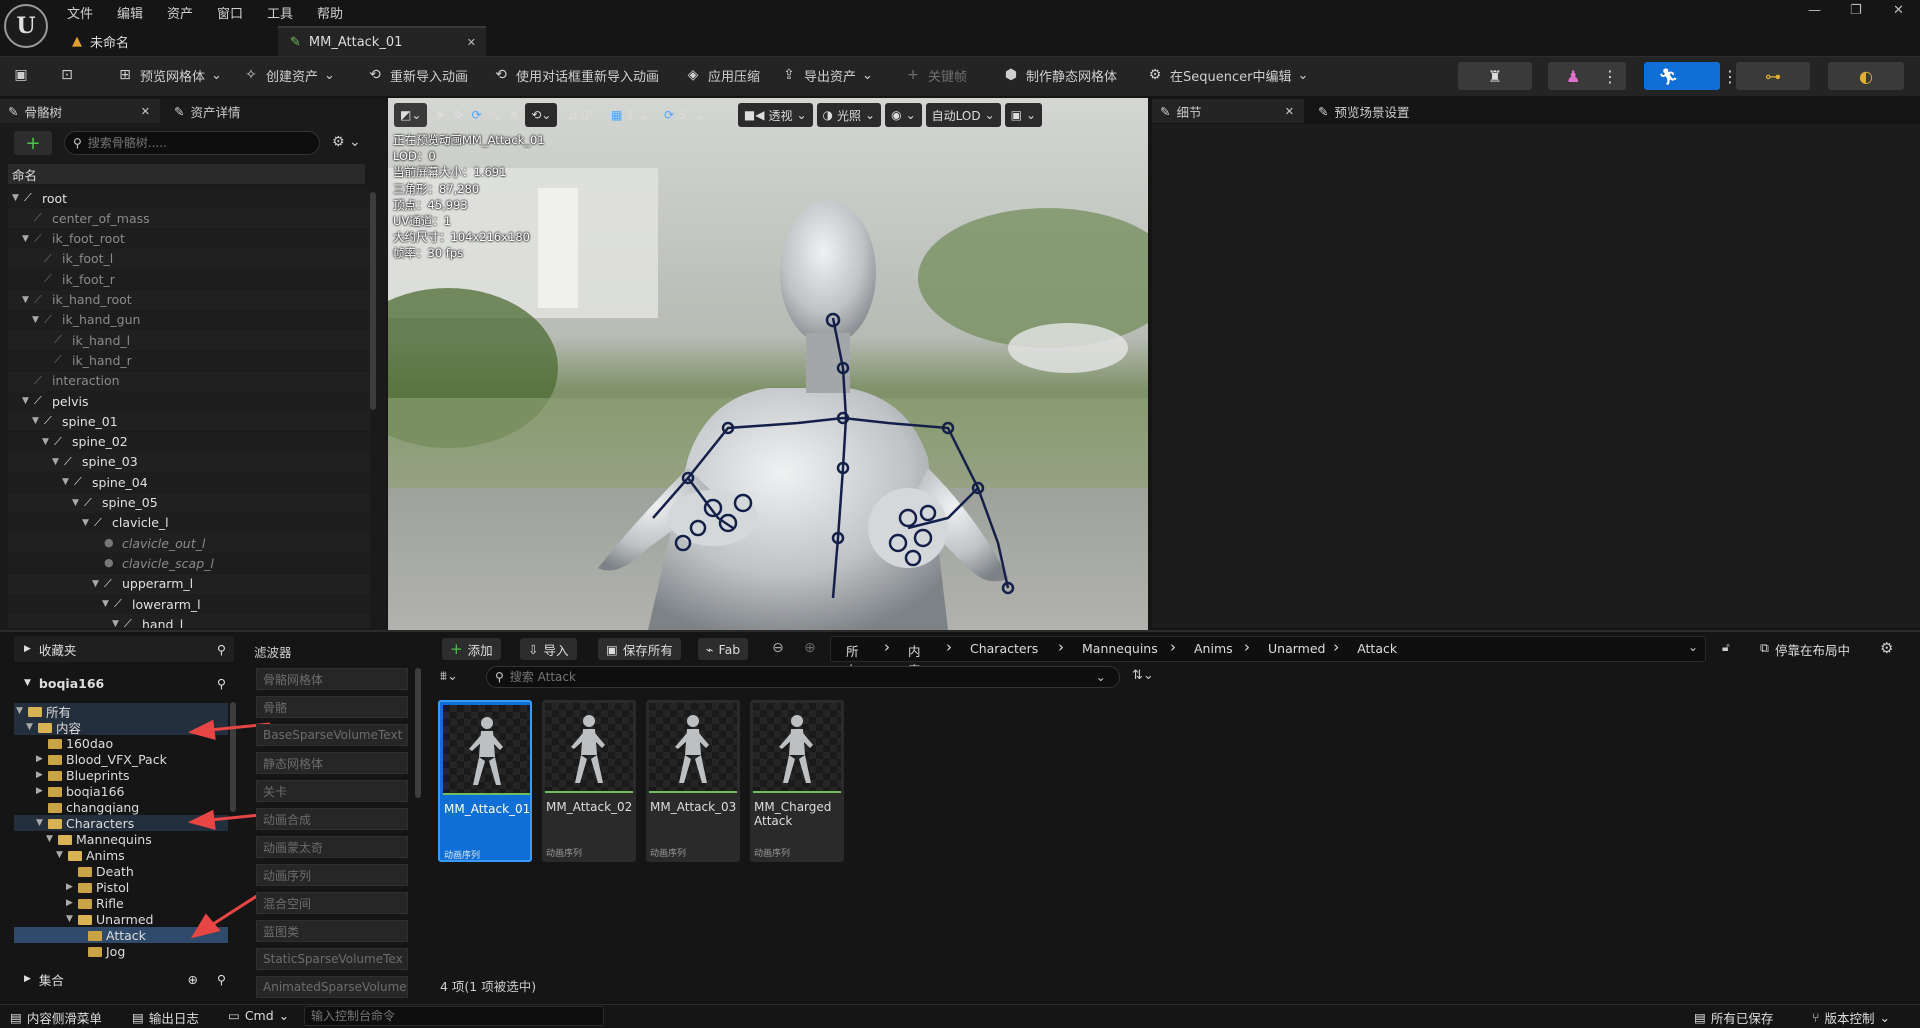 The image size is (1920, 1028). I want to click on save-all-button: ▣ 保存所有, so click(639, 649).